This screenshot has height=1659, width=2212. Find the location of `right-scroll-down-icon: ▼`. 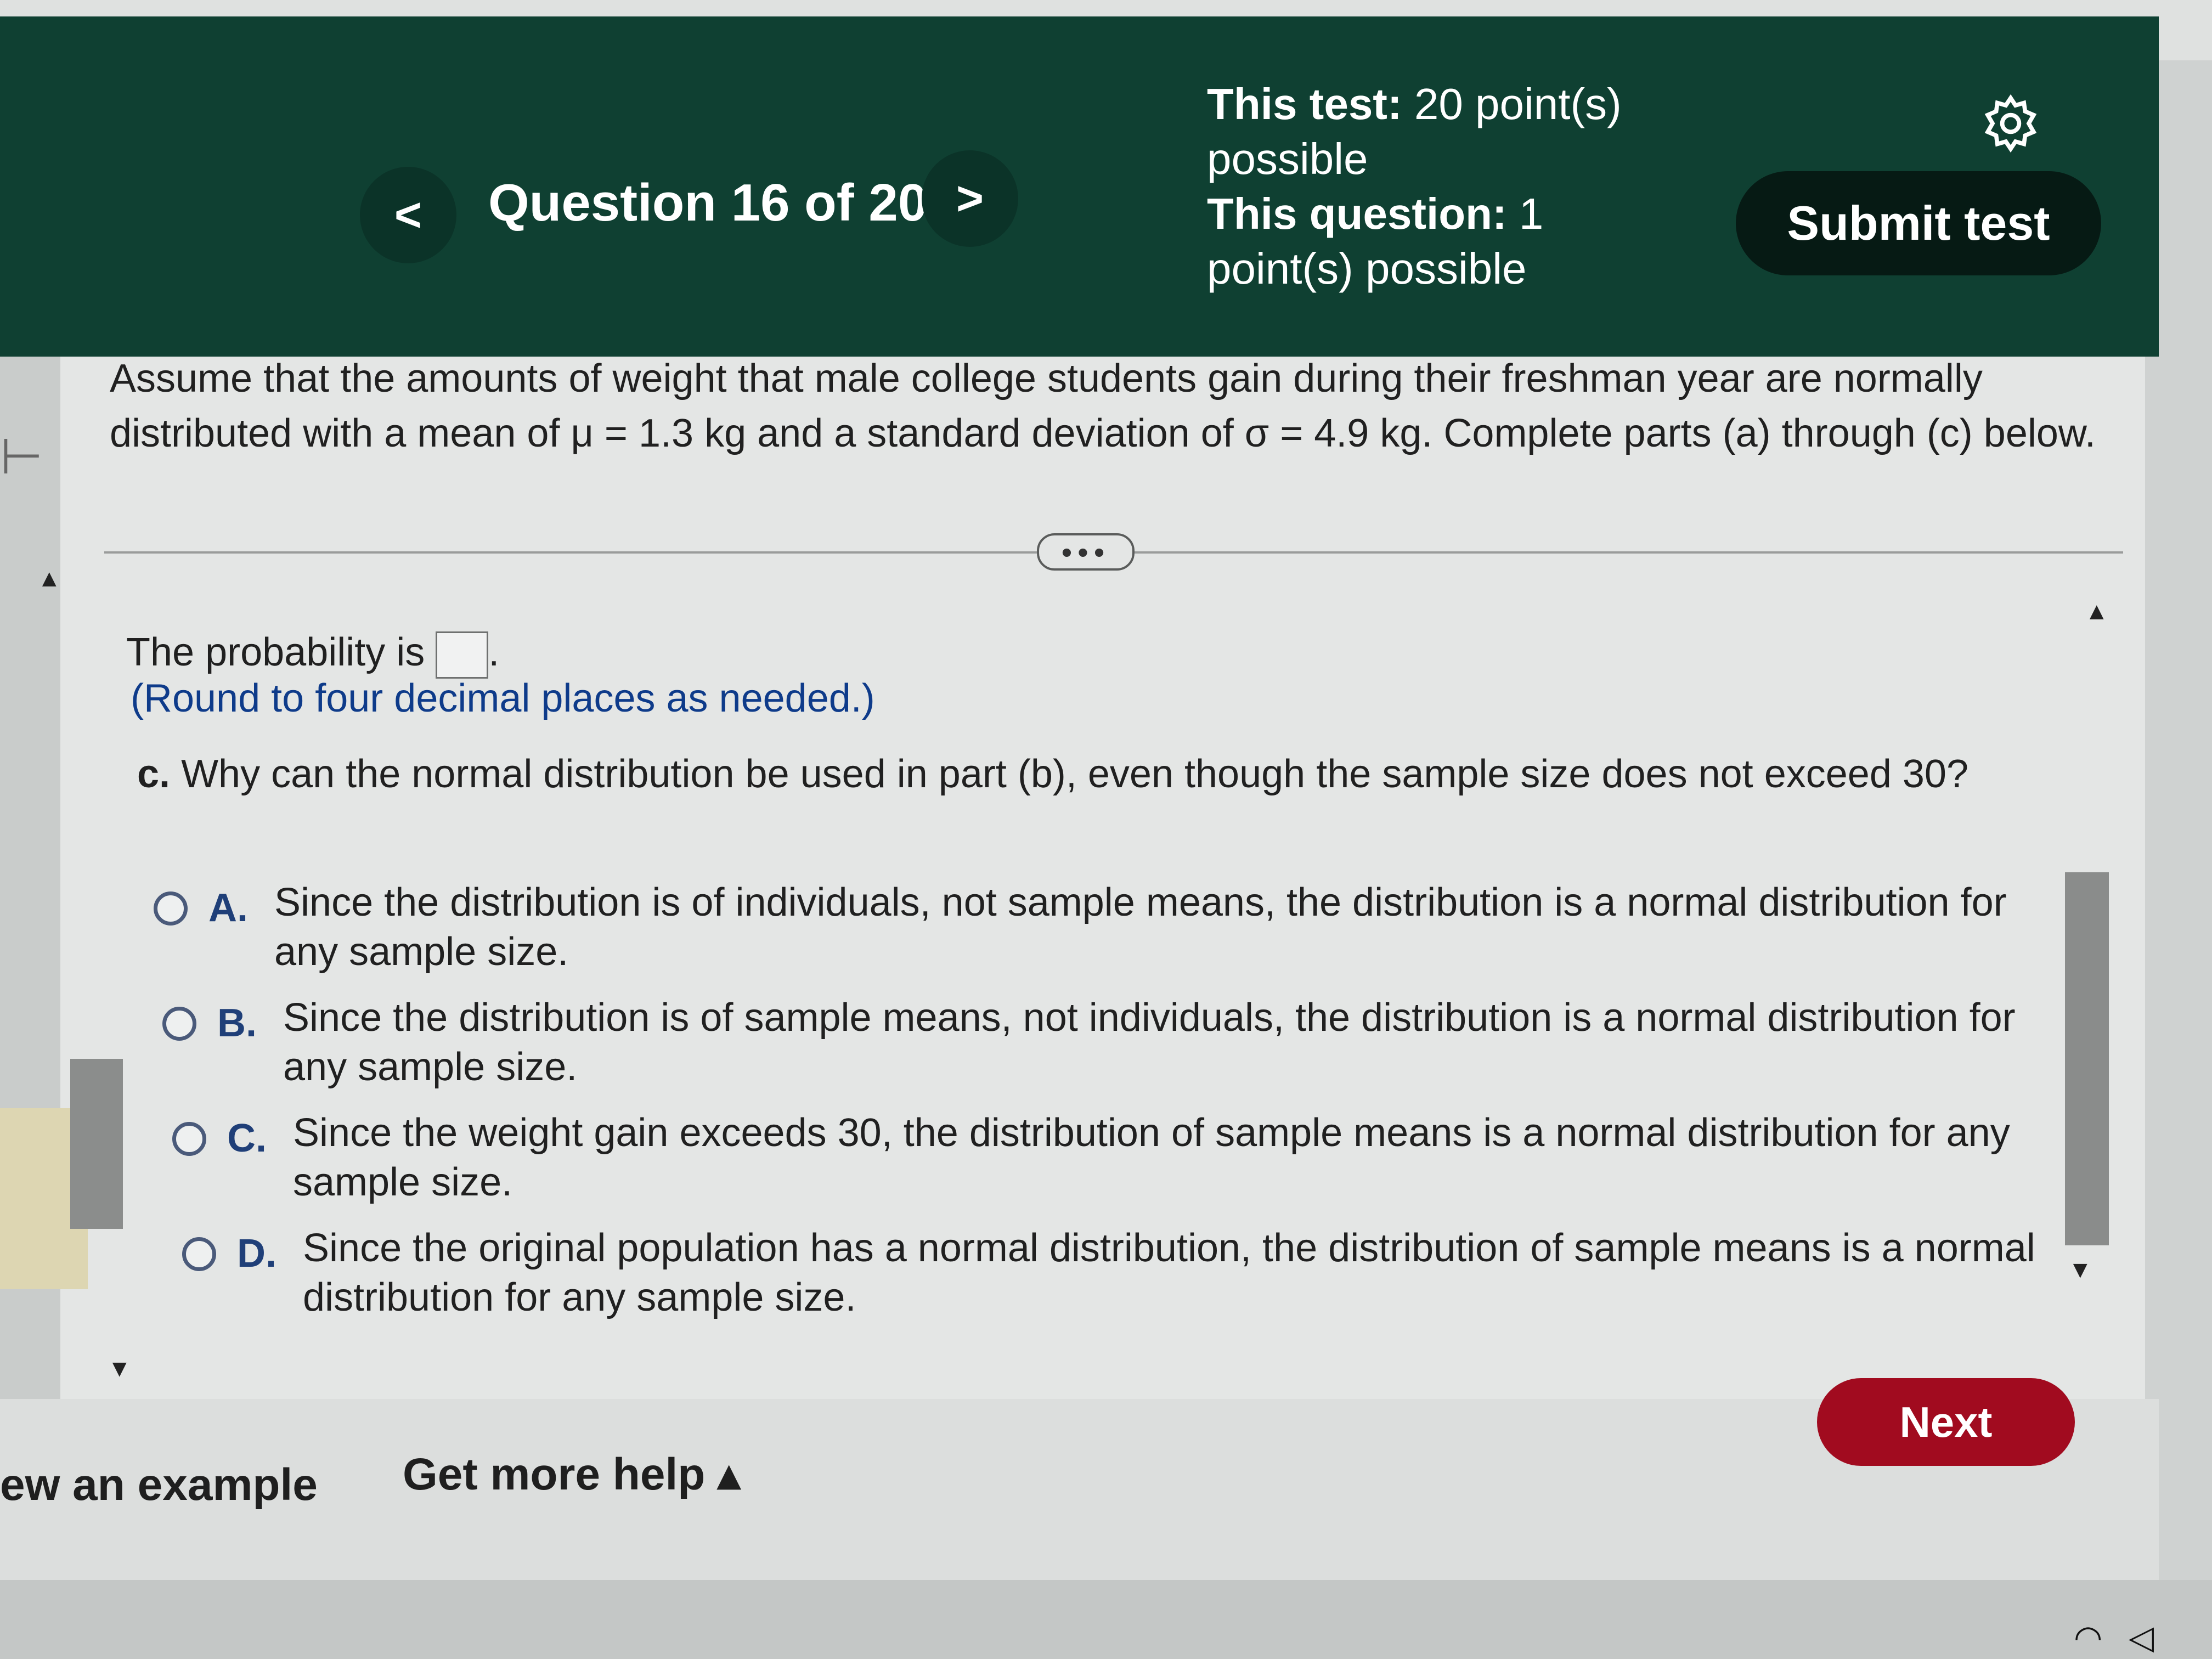

right-scroll-down-icon: ▼ is located at coordinates (2080, 1270).